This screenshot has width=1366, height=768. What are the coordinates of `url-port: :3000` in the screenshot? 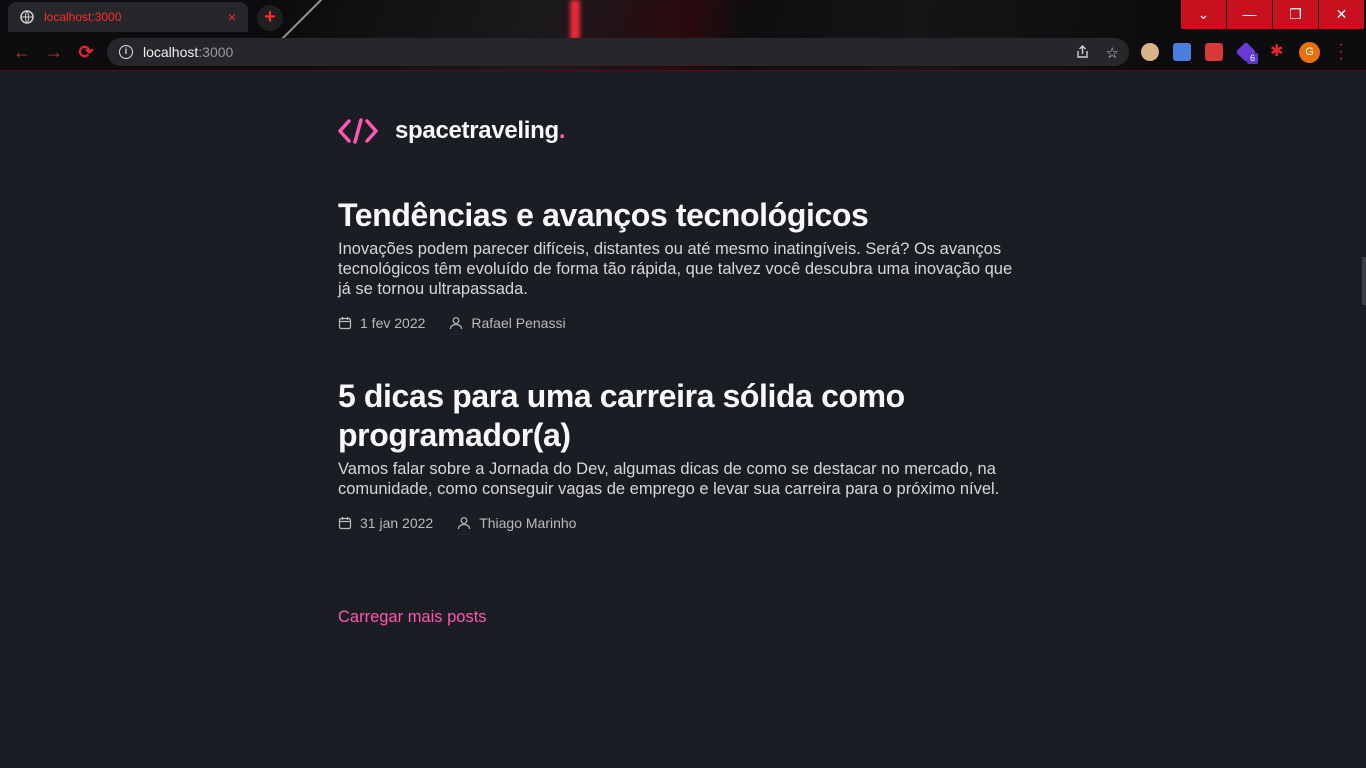 It's located at (216, 52).